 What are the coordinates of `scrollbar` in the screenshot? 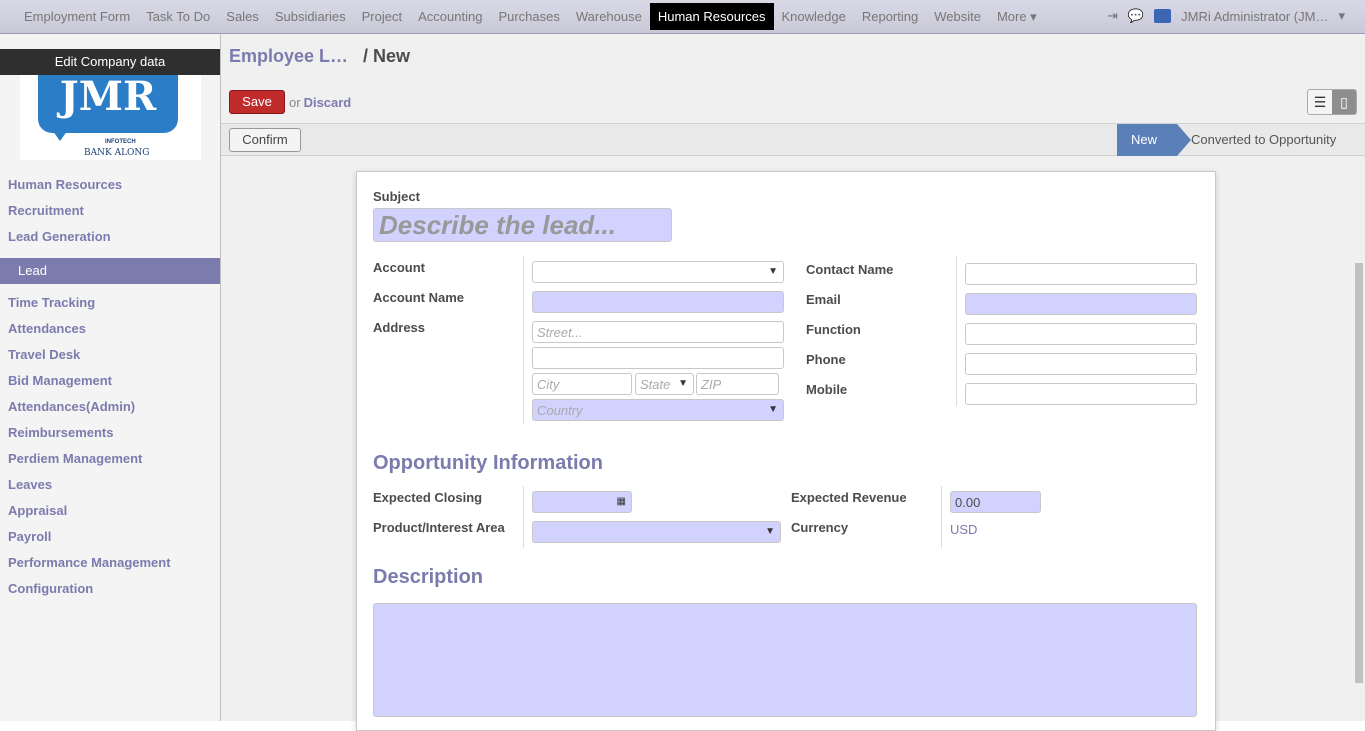 It's located at (1359, 438).